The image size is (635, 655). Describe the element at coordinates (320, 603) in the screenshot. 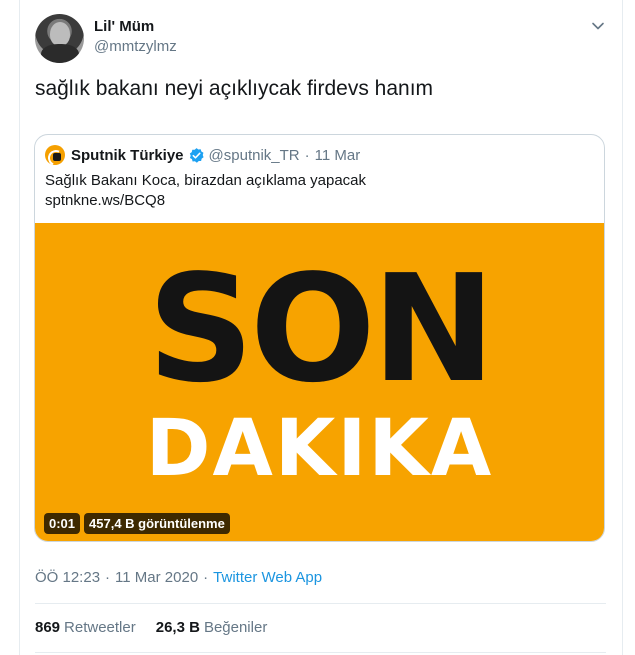

I see `divider` at that location.